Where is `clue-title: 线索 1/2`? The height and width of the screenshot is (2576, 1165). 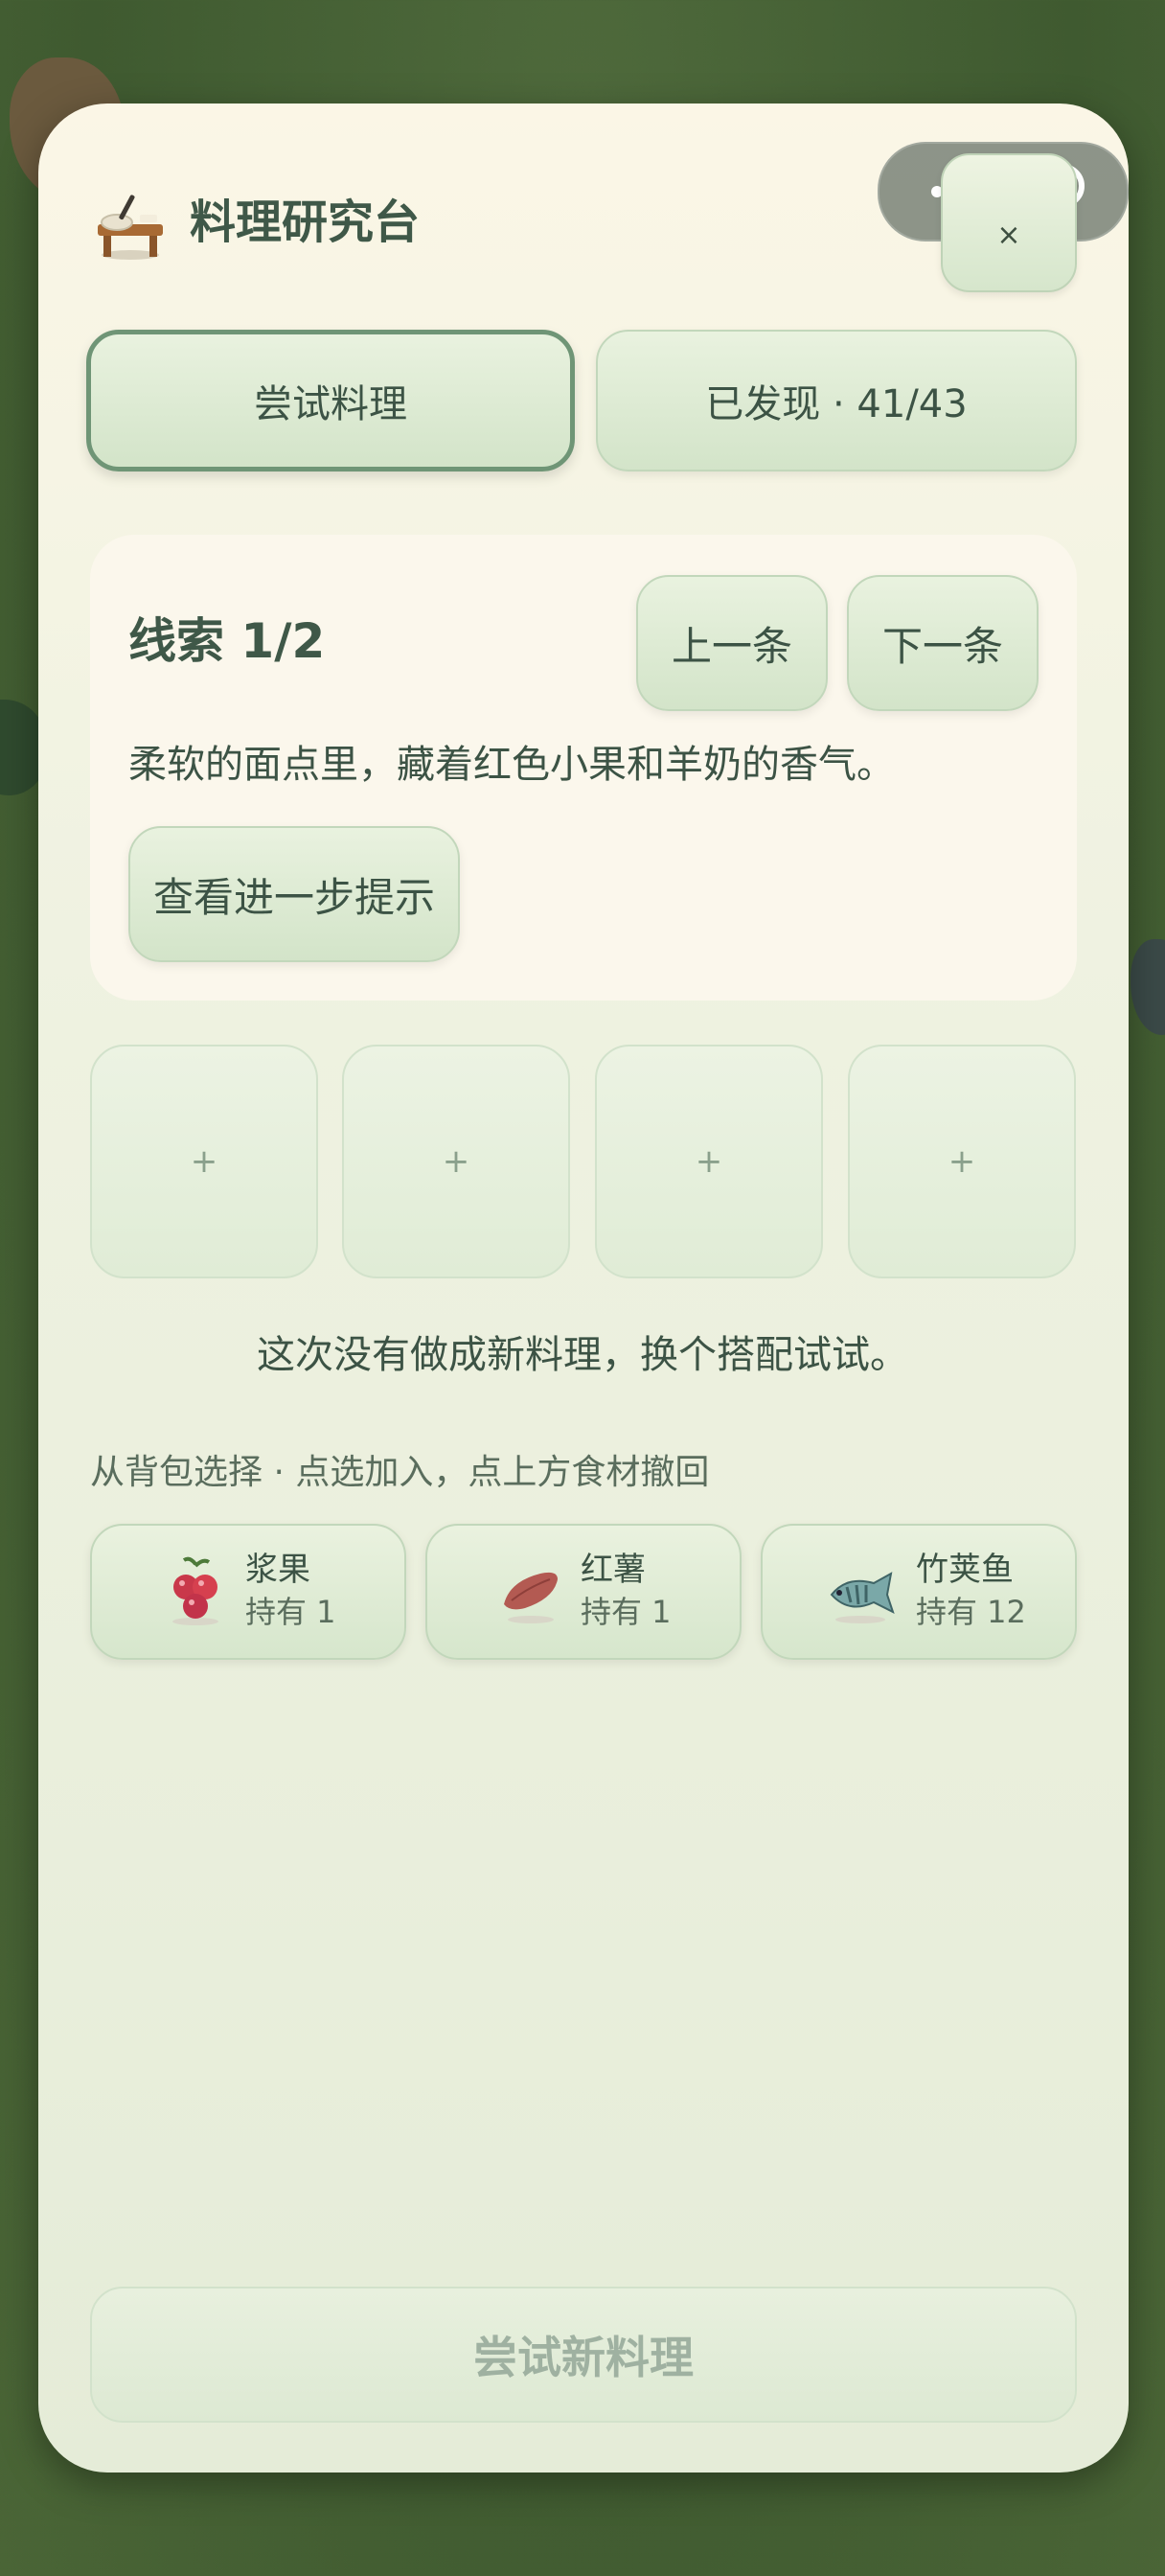 clue-title: 线索 1/2 is located at coordinates (227, 641).